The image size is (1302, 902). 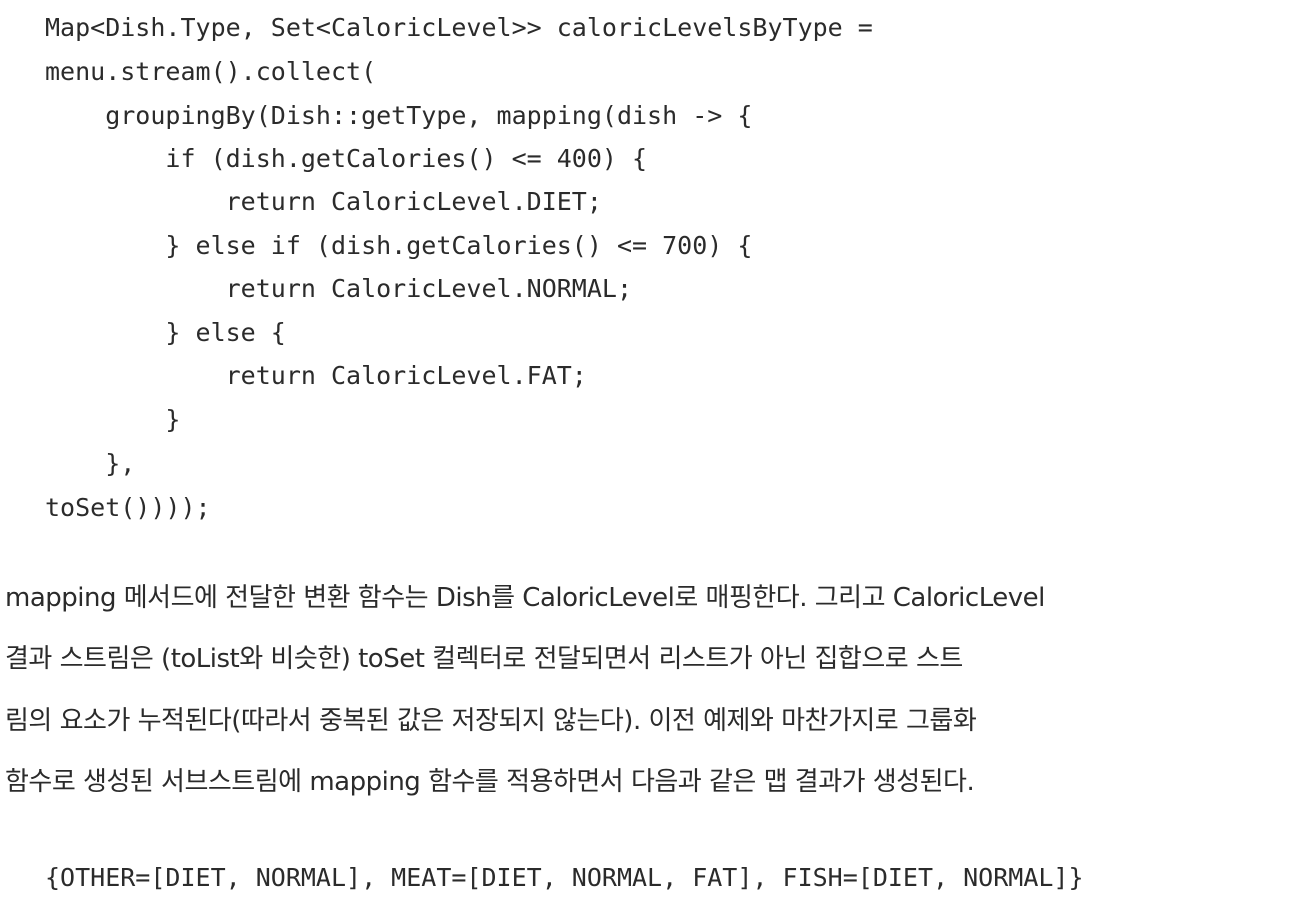 What do you see at coordinates (165, 332) in the screenshot?
I see `code-line: } else {` at bounding box center [165, 332].